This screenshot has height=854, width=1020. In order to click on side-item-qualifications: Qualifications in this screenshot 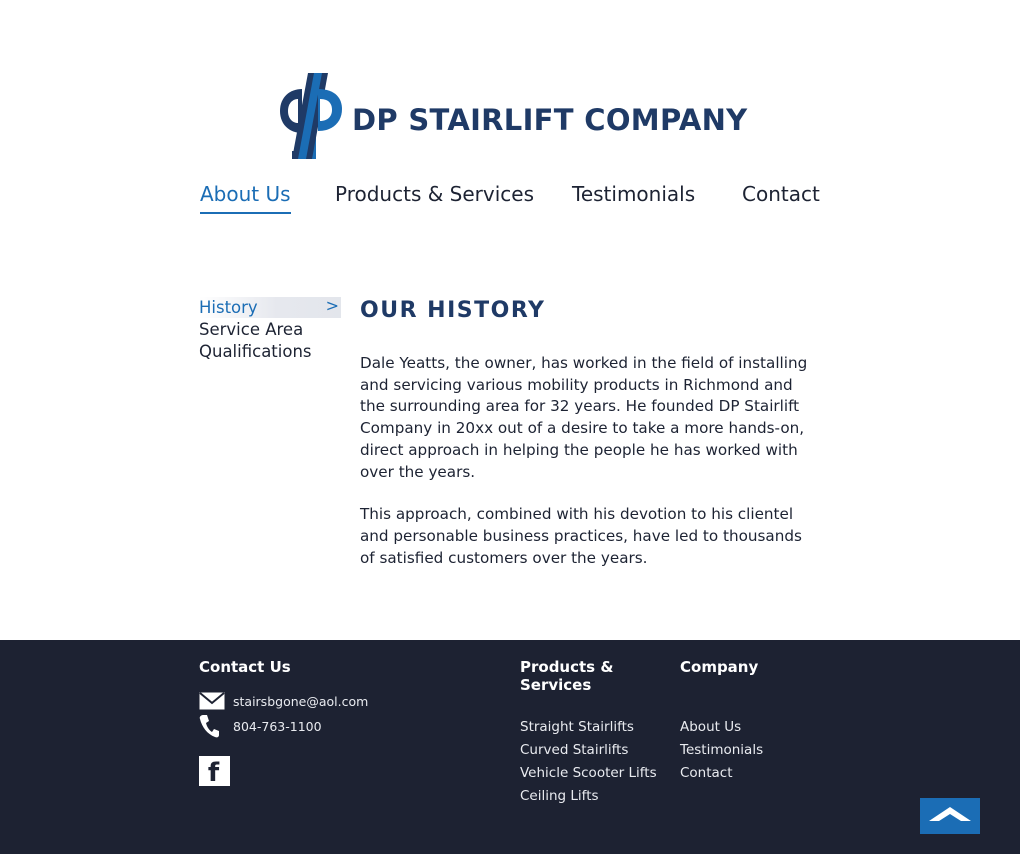, I will do `click(270, 351)`.